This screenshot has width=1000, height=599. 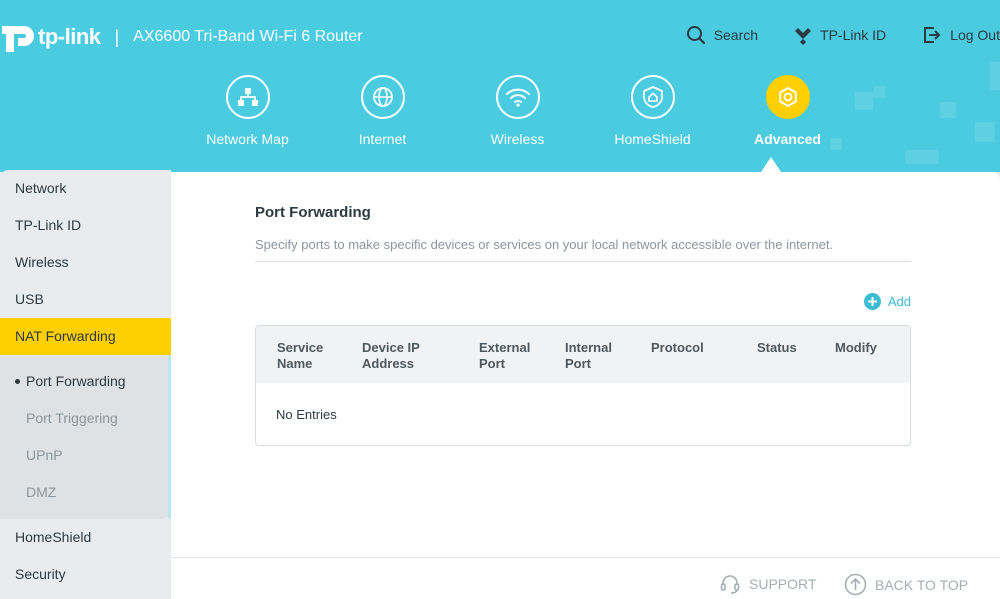 I want to click on arrow-up-circle-icon, so click(x=855, y=584).